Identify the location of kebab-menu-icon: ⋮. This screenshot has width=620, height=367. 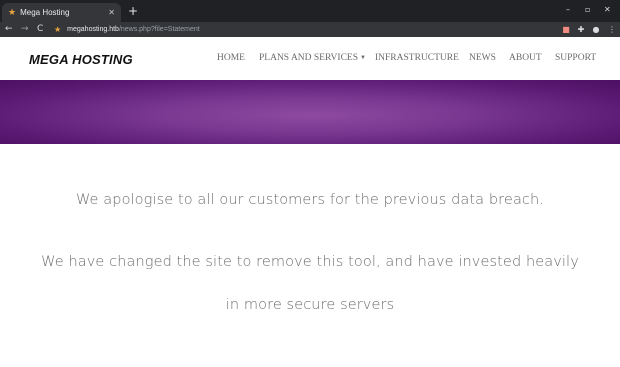
(612, 29).